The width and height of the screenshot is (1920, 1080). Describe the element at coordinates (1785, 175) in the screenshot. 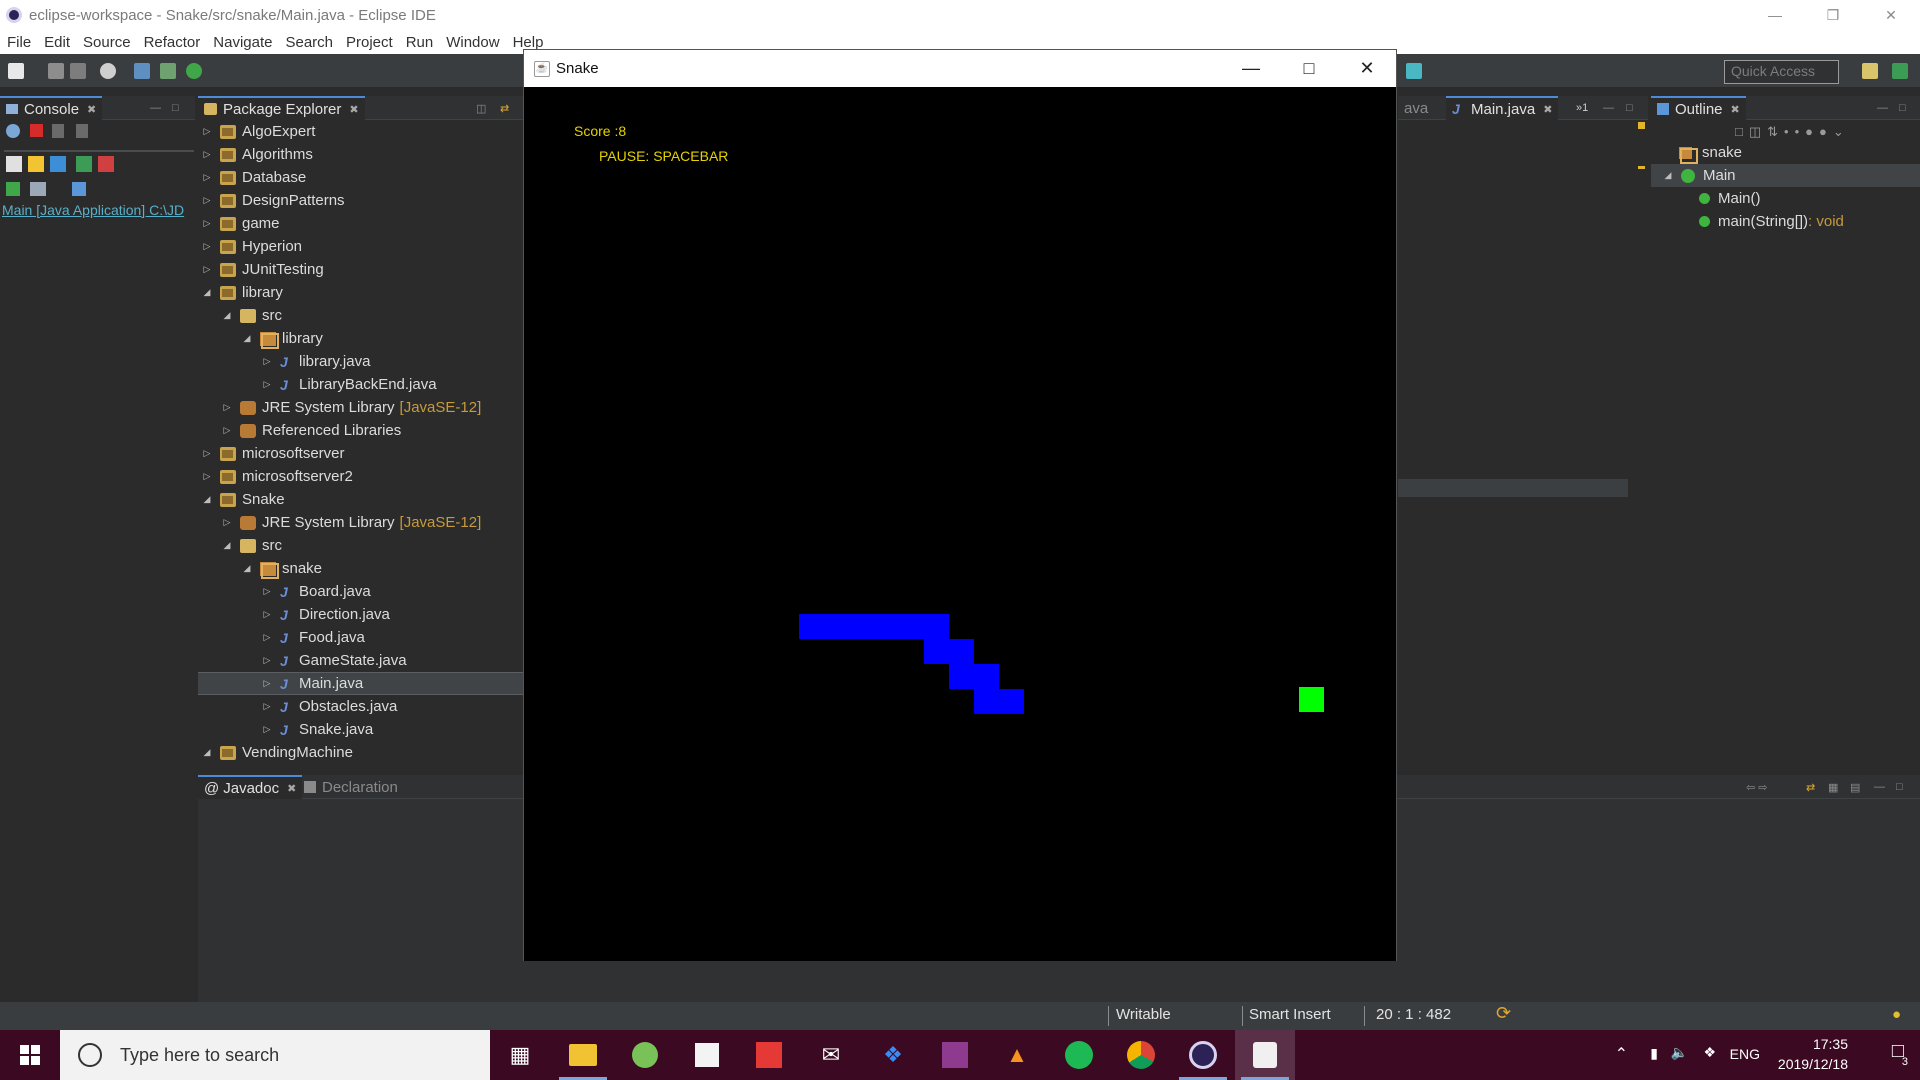

I see `outline-class-main: ◢ Main` at that location.